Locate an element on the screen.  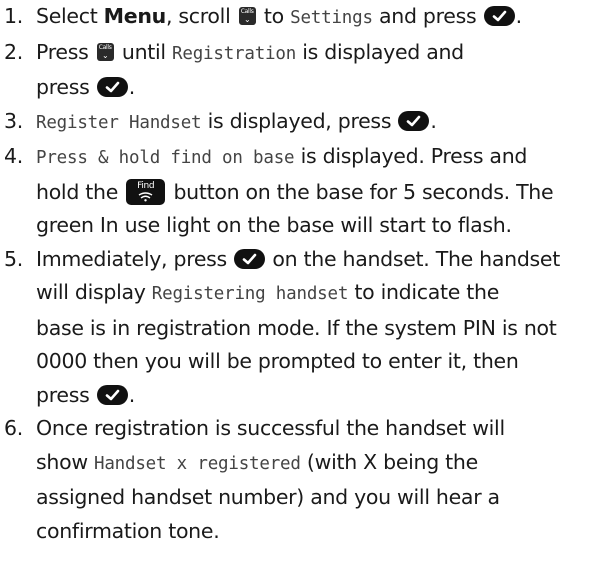
step-number: 5. is located at coordinates (13, 258).